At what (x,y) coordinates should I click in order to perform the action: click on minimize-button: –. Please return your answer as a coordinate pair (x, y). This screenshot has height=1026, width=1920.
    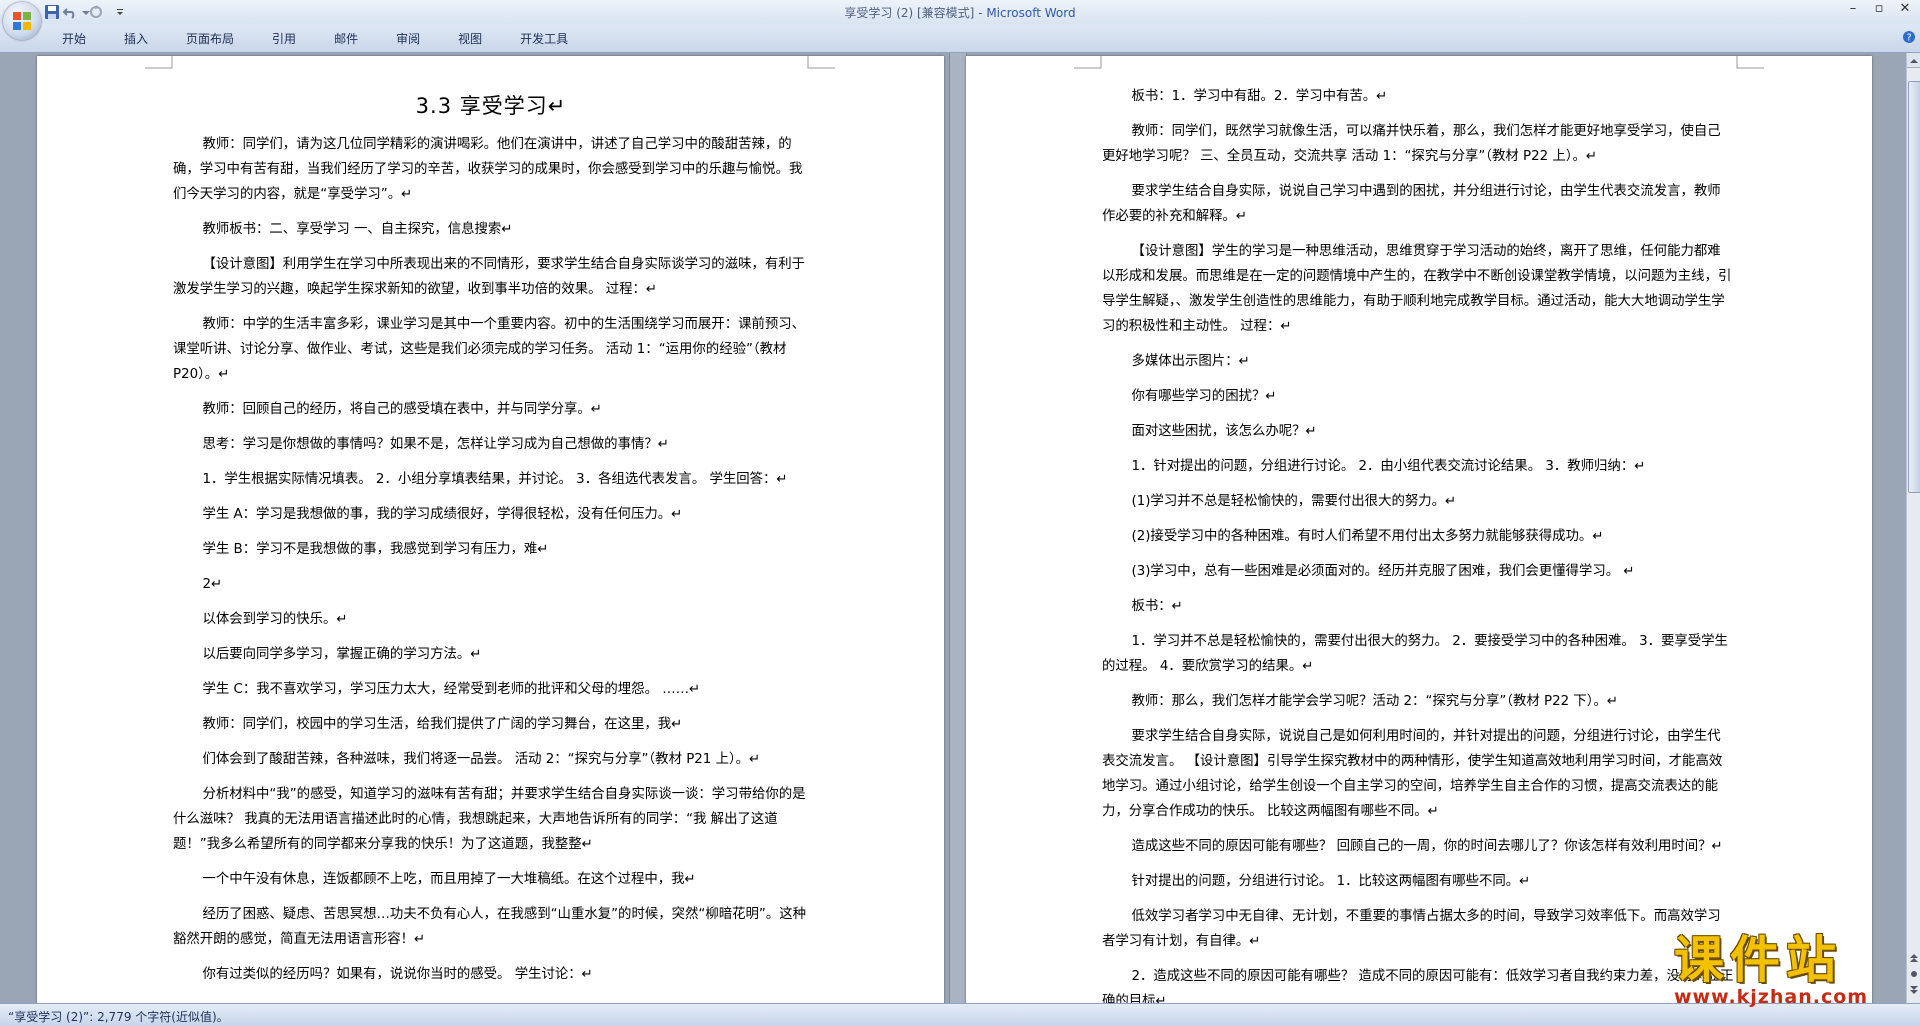
    Looking at the image, I should click on (1853, 9).